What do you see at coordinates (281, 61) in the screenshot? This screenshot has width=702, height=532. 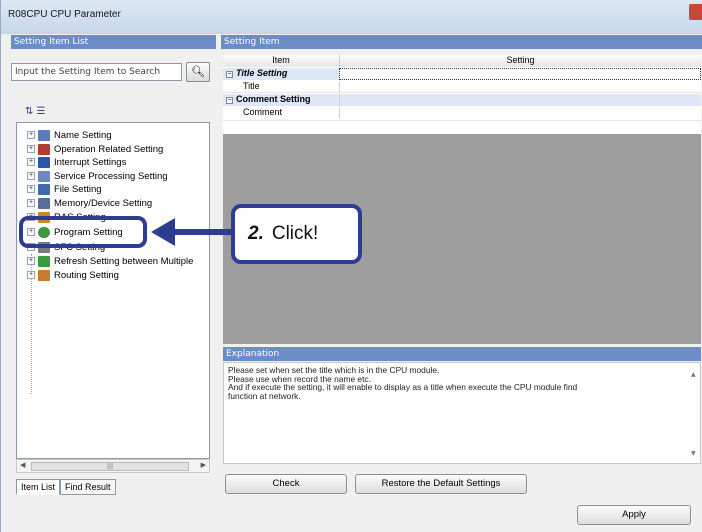 I see `column-item: Item` at bounding box center [281, 61].